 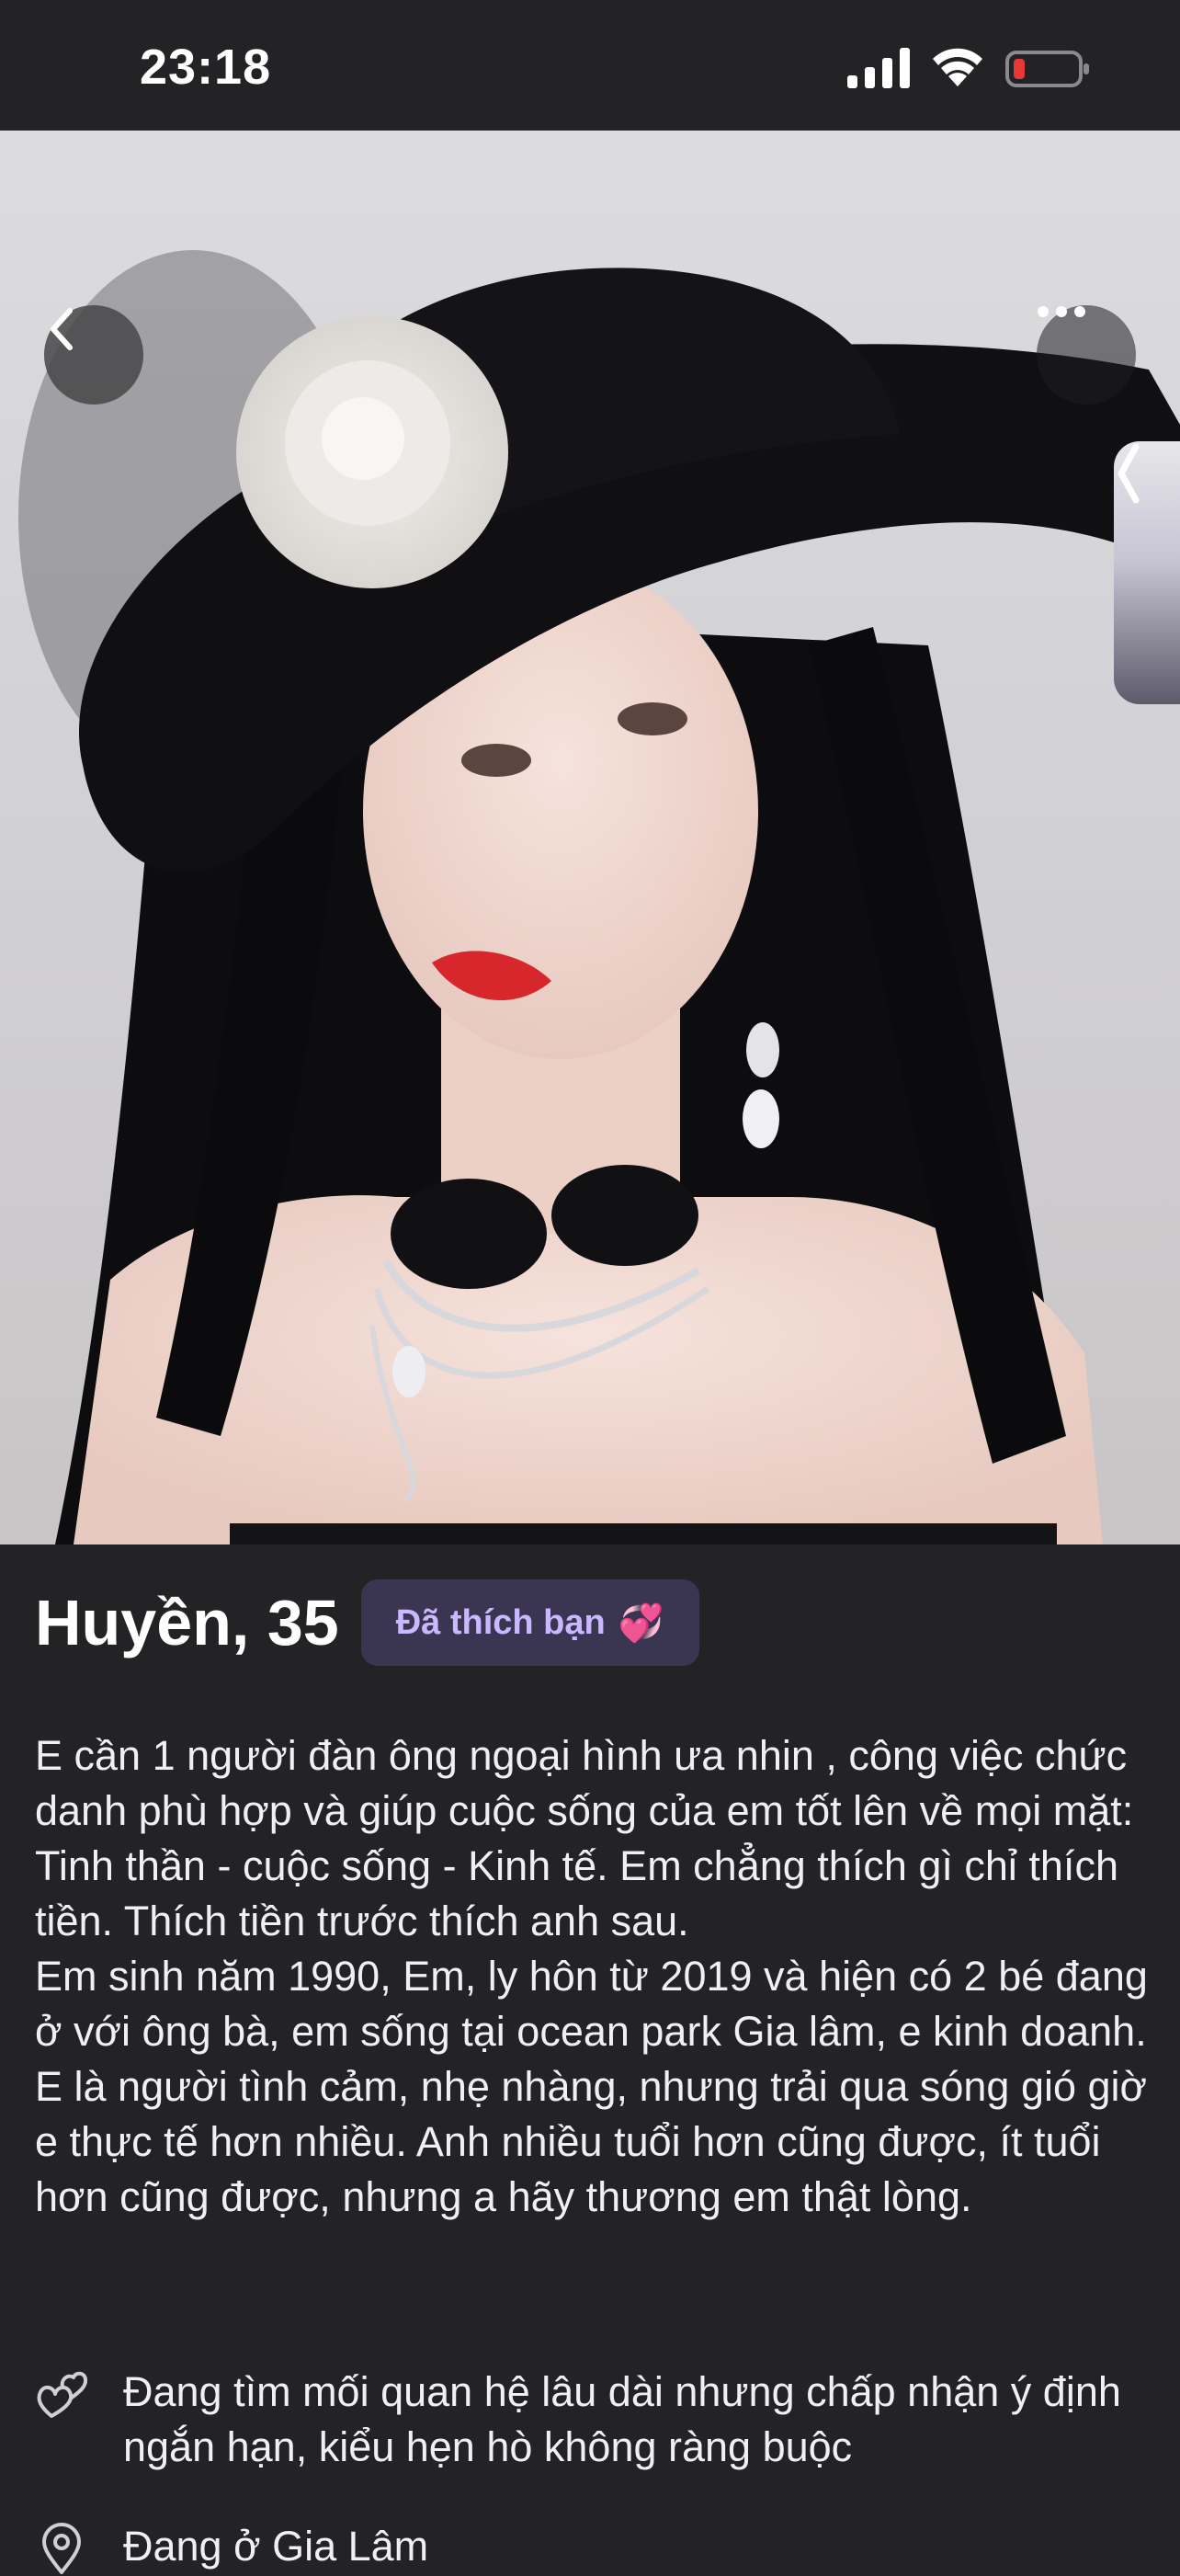 I want to click on liked-you-label: Đã thích bạn, so click(x=500, y=1622).